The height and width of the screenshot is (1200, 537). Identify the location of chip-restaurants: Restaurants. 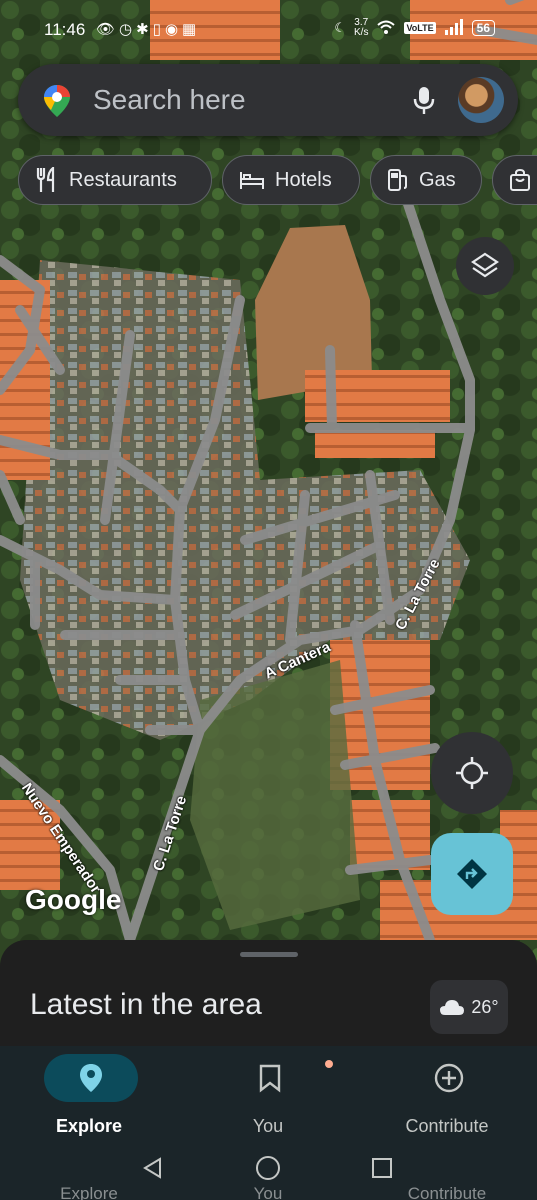
(115, 180).